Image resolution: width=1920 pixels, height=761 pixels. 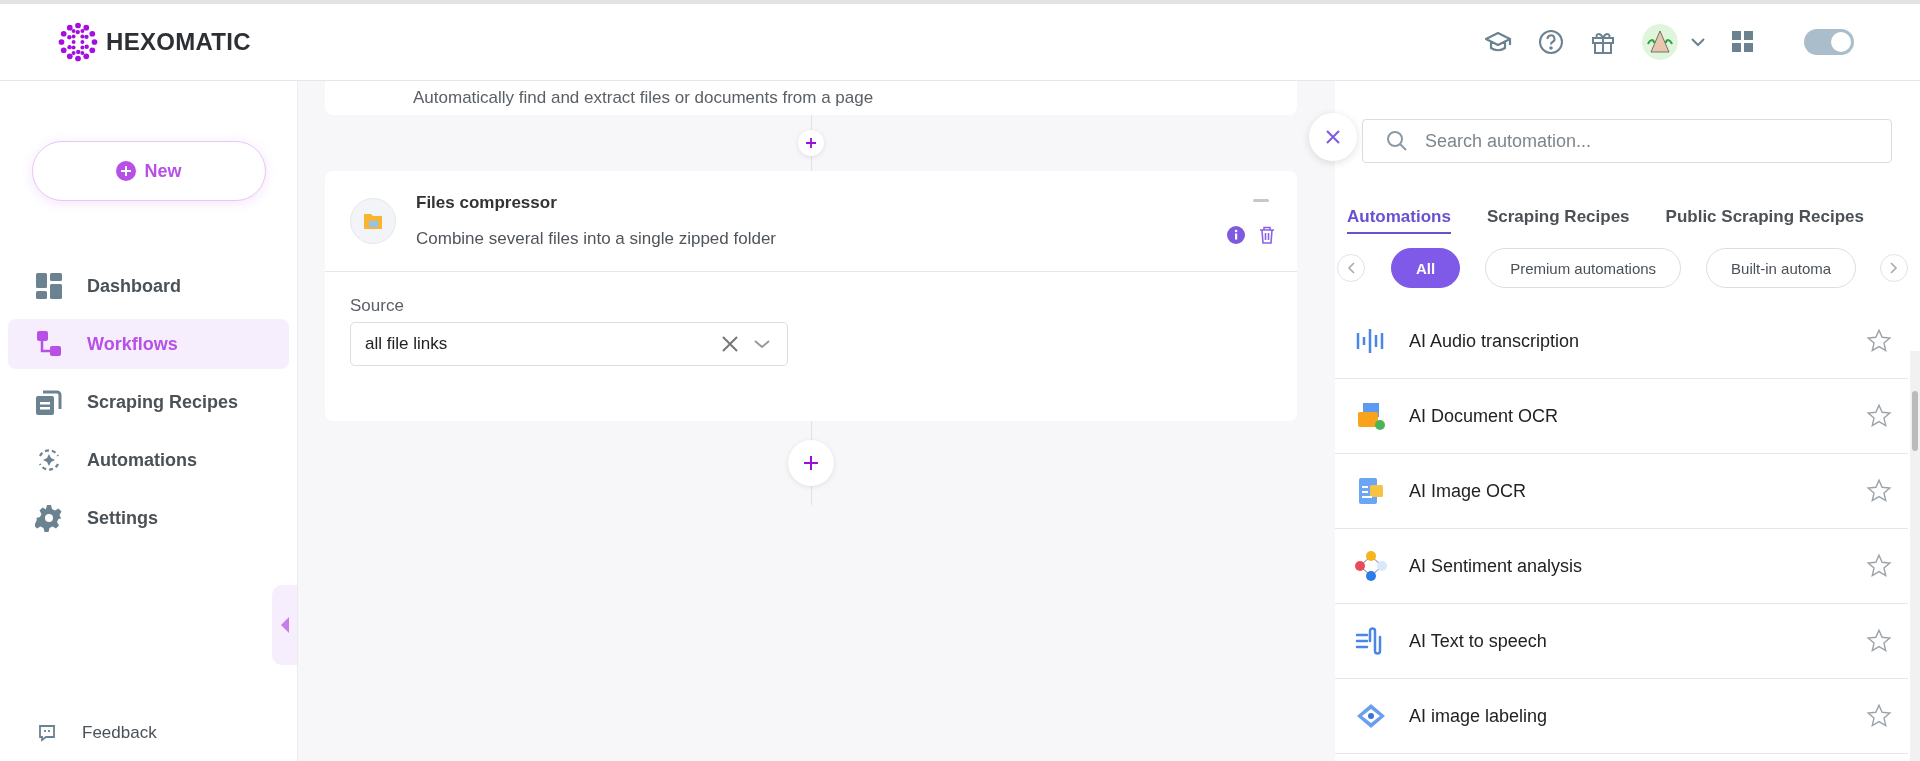 I want to click on graduation-cap-icon, so click(x=1498, y=42).